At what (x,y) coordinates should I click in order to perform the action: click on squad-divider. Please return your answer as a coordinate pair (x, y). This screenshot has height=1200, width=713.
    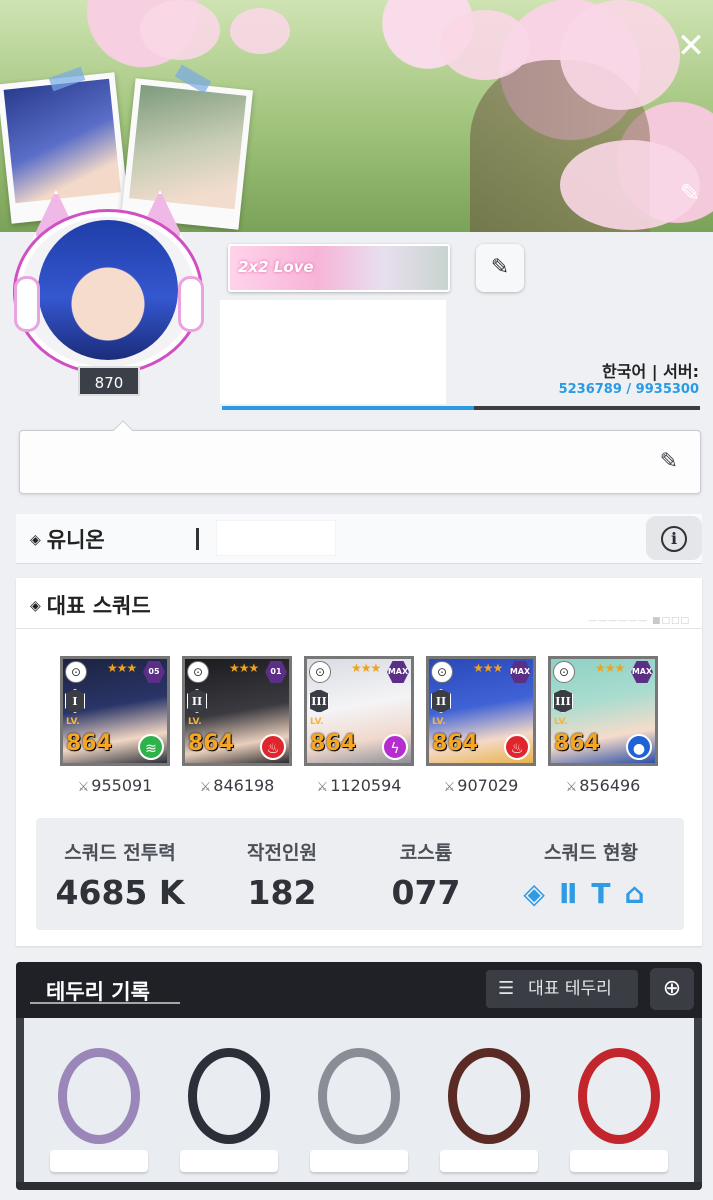
    Looking at the image, I should click on (359, 628).